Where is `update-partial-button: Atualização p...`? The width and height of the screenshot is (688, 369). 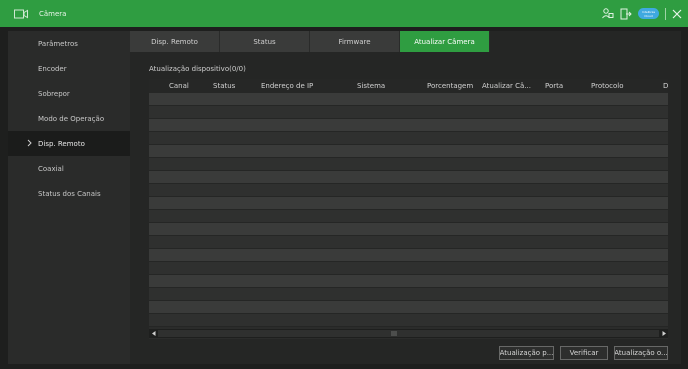 update-partial-button: Atualização p... is located at coordinates (526, 353).